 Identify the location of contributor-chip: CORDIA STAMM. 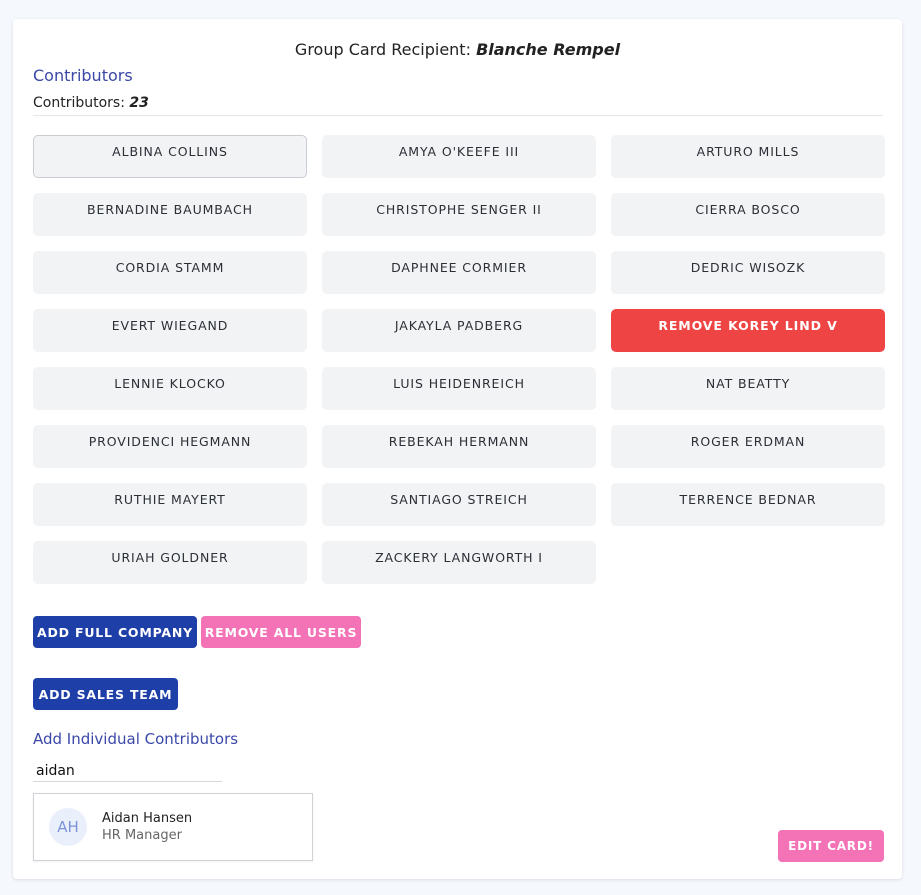
(170, 272).